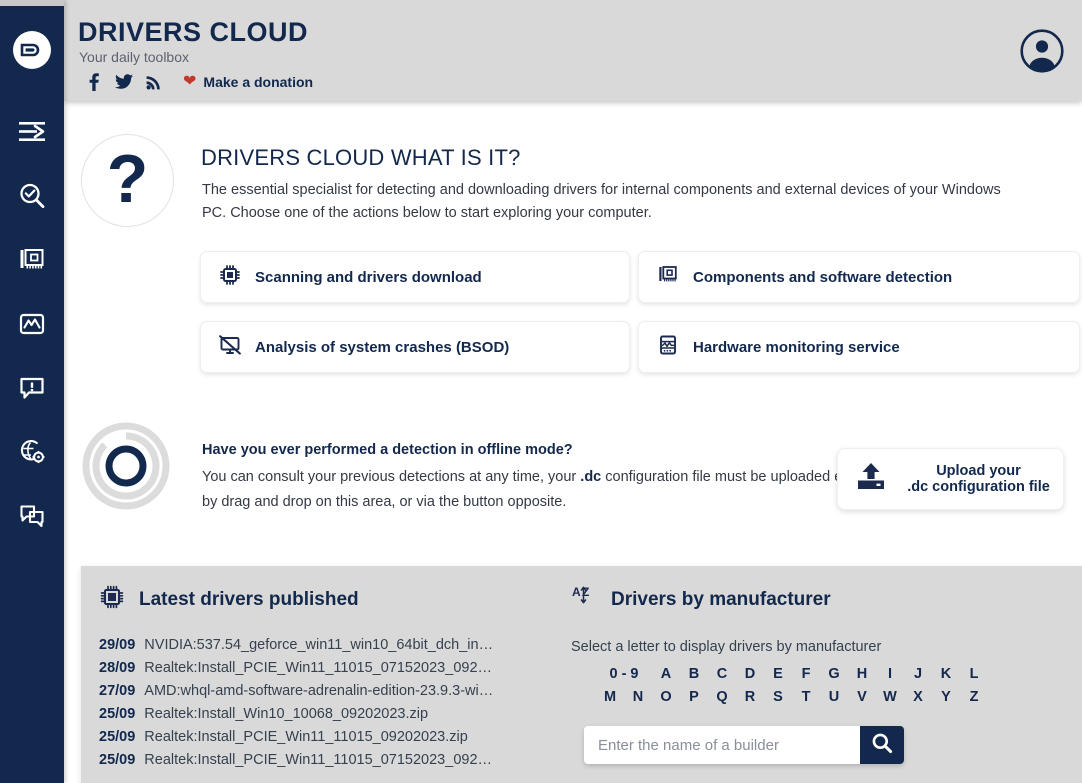 The width and height of the screenshot is (1082, 783). Describe the element at coordinates (117, 737) in the screenshot. I see `driver-date: 25/09` at that location.